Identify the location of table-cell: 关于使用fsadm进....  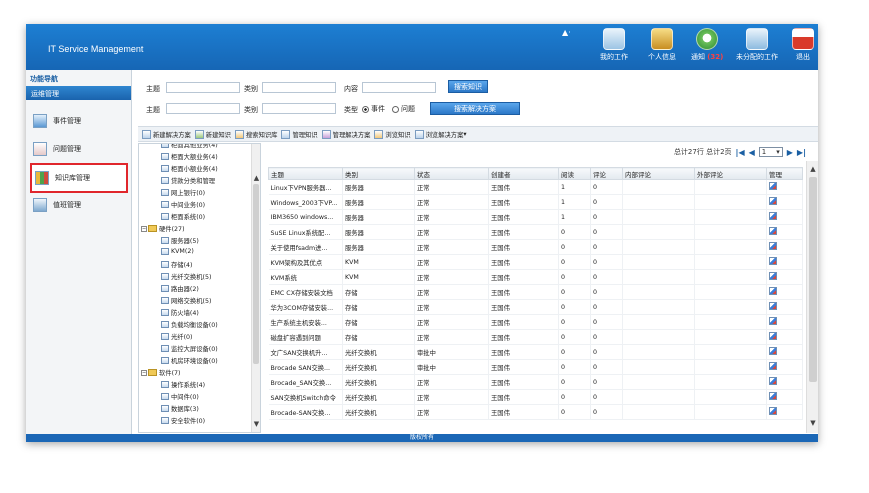
(305, 247).